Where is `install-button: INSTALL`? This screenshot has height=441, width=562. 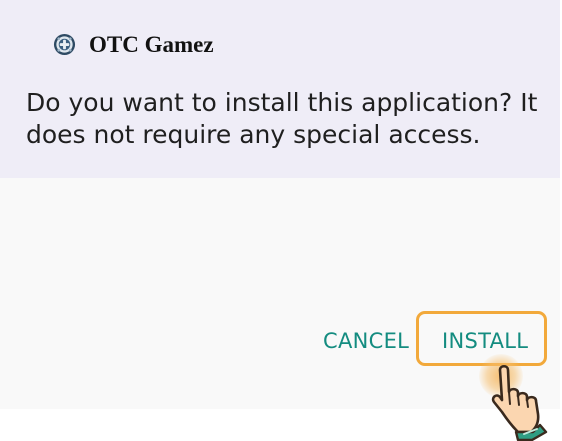
install-button: INSTALL is located at coordinates (485, 341).